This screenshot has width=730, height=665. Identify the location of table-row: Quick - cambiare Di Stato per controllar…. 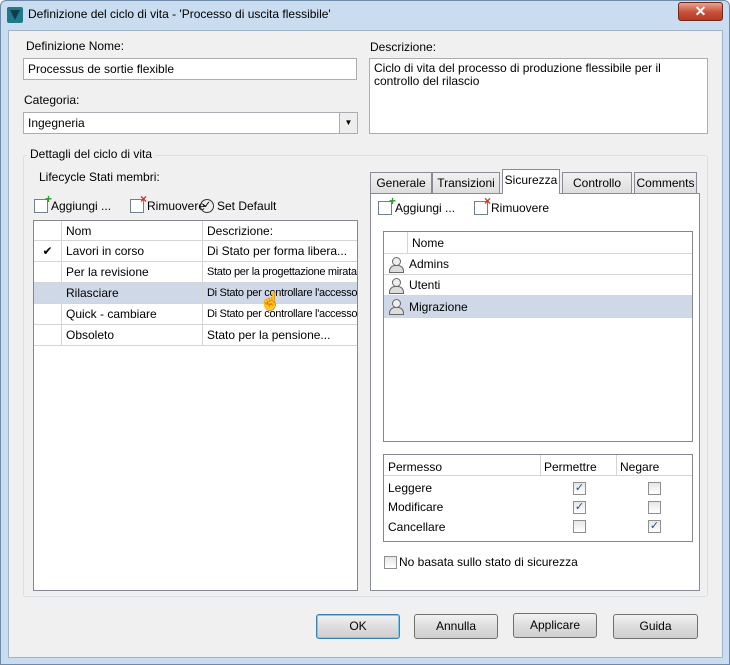
(195, 314).